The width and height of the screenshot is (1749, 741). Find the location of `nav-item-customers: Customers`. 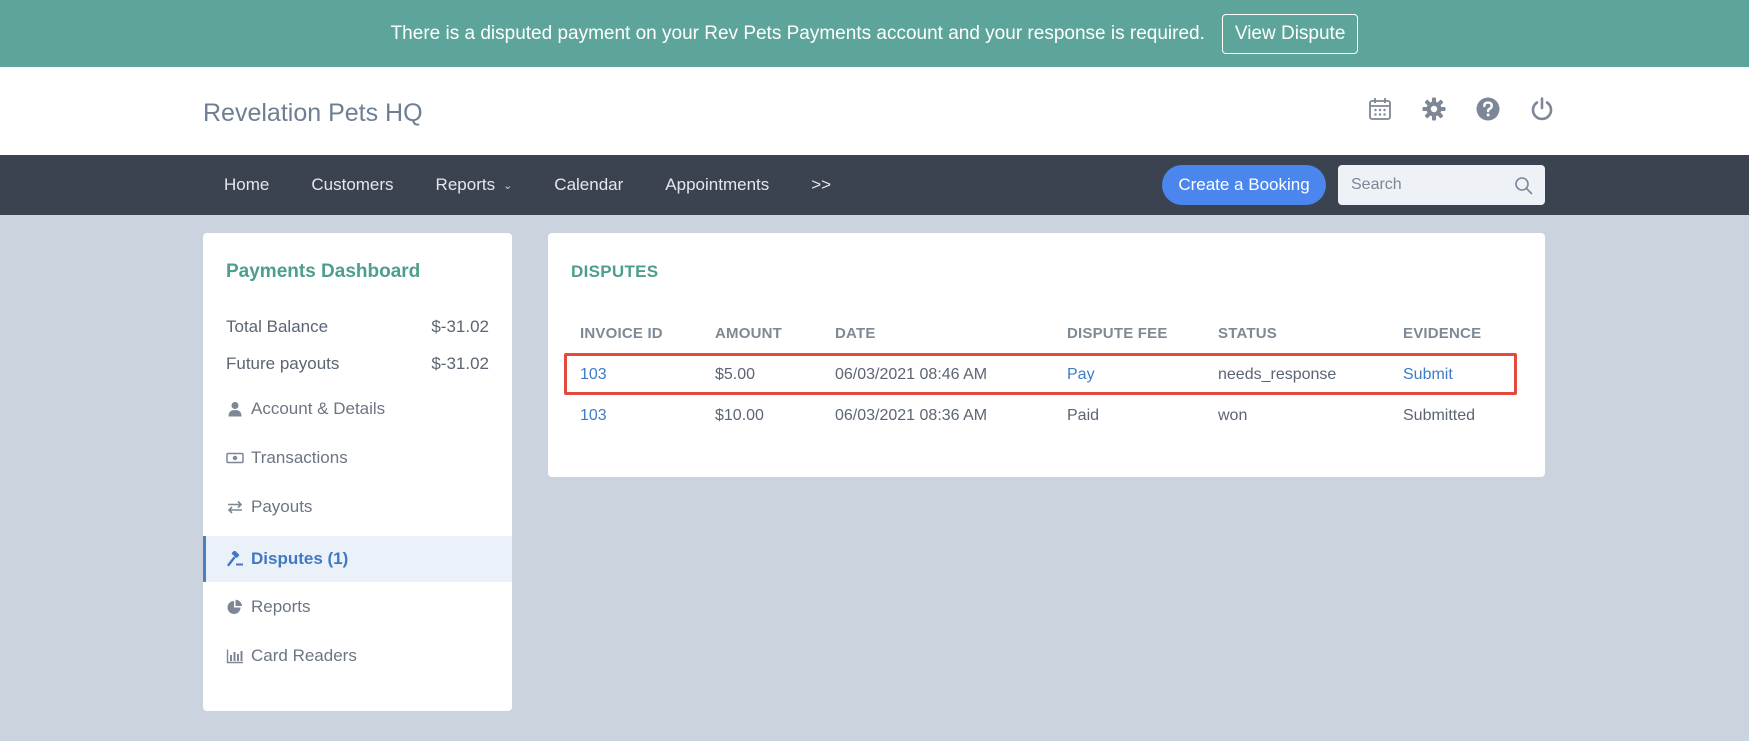

nav-item-customers: Customers is located at coordinates (352, 185).